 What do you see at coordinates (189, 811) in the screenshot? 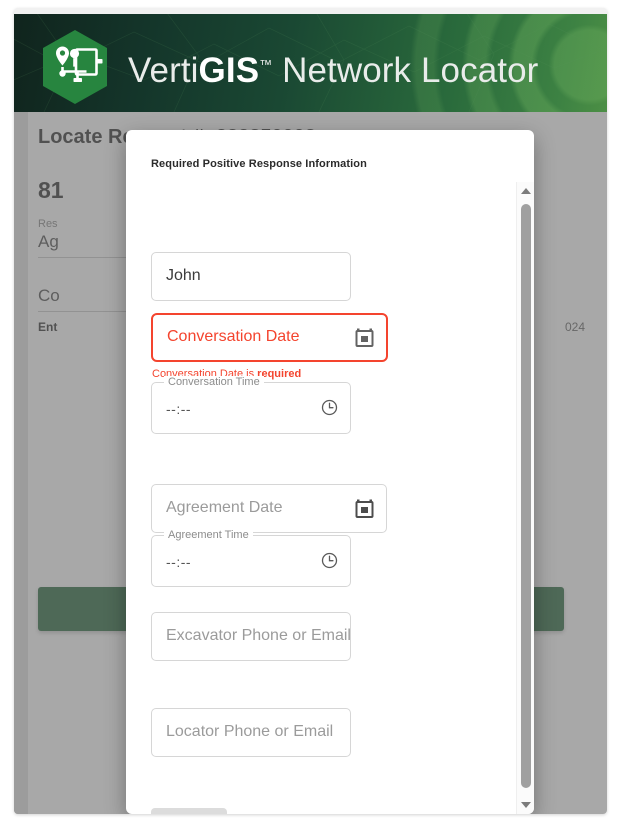
I see `submit-button: Submit` at bounding box center [189, 811].